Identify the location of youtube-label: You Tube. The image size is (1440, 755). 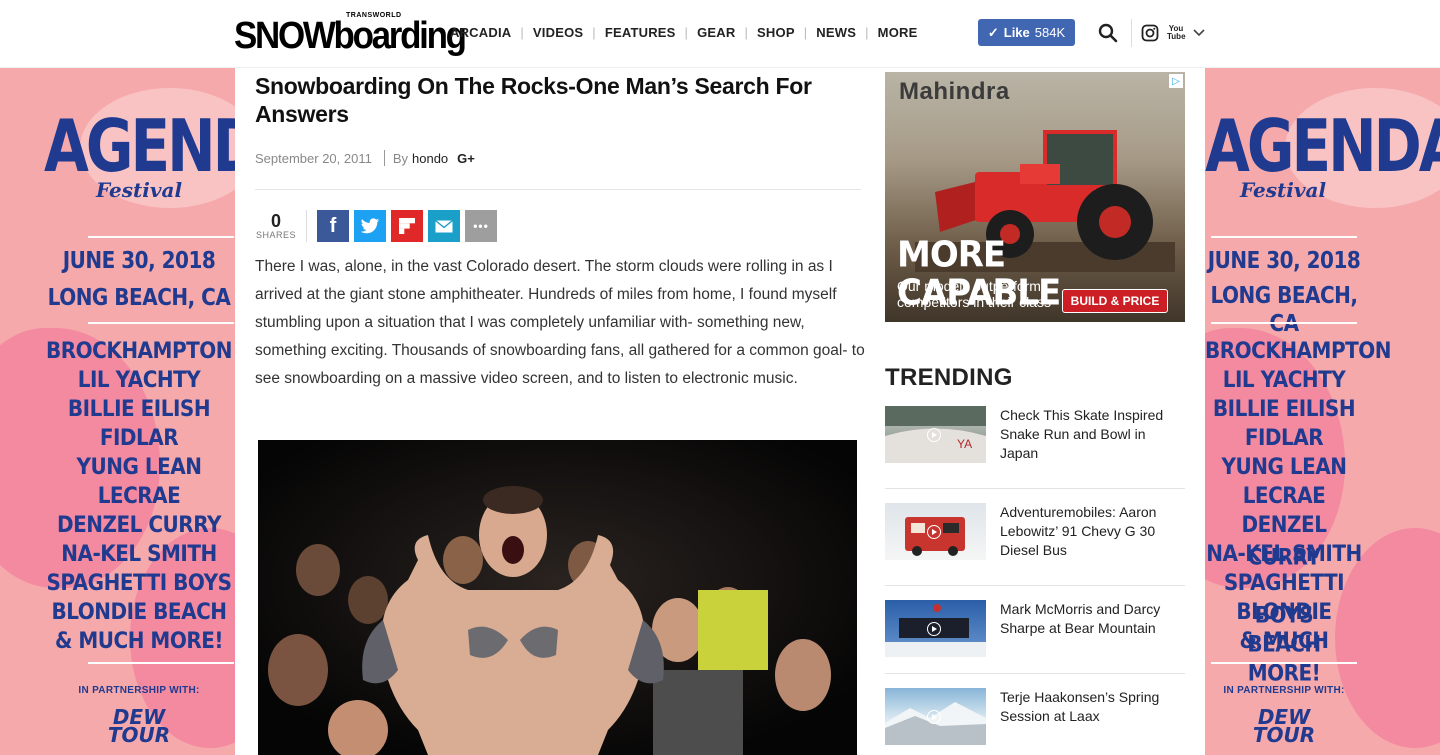
(1176, 32).